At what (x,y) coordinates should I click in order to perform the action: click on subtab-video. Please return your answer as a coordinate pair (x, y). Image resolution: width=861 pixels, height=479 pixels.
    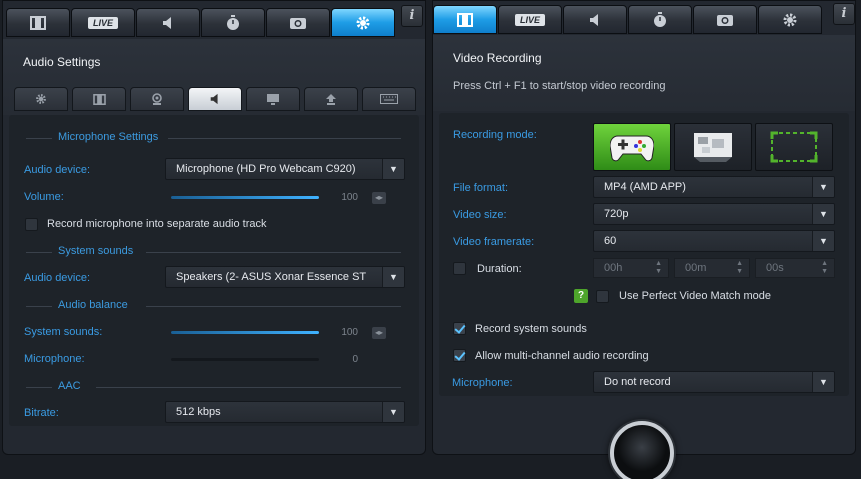
    Looking at the image, I should click on (99, 99).